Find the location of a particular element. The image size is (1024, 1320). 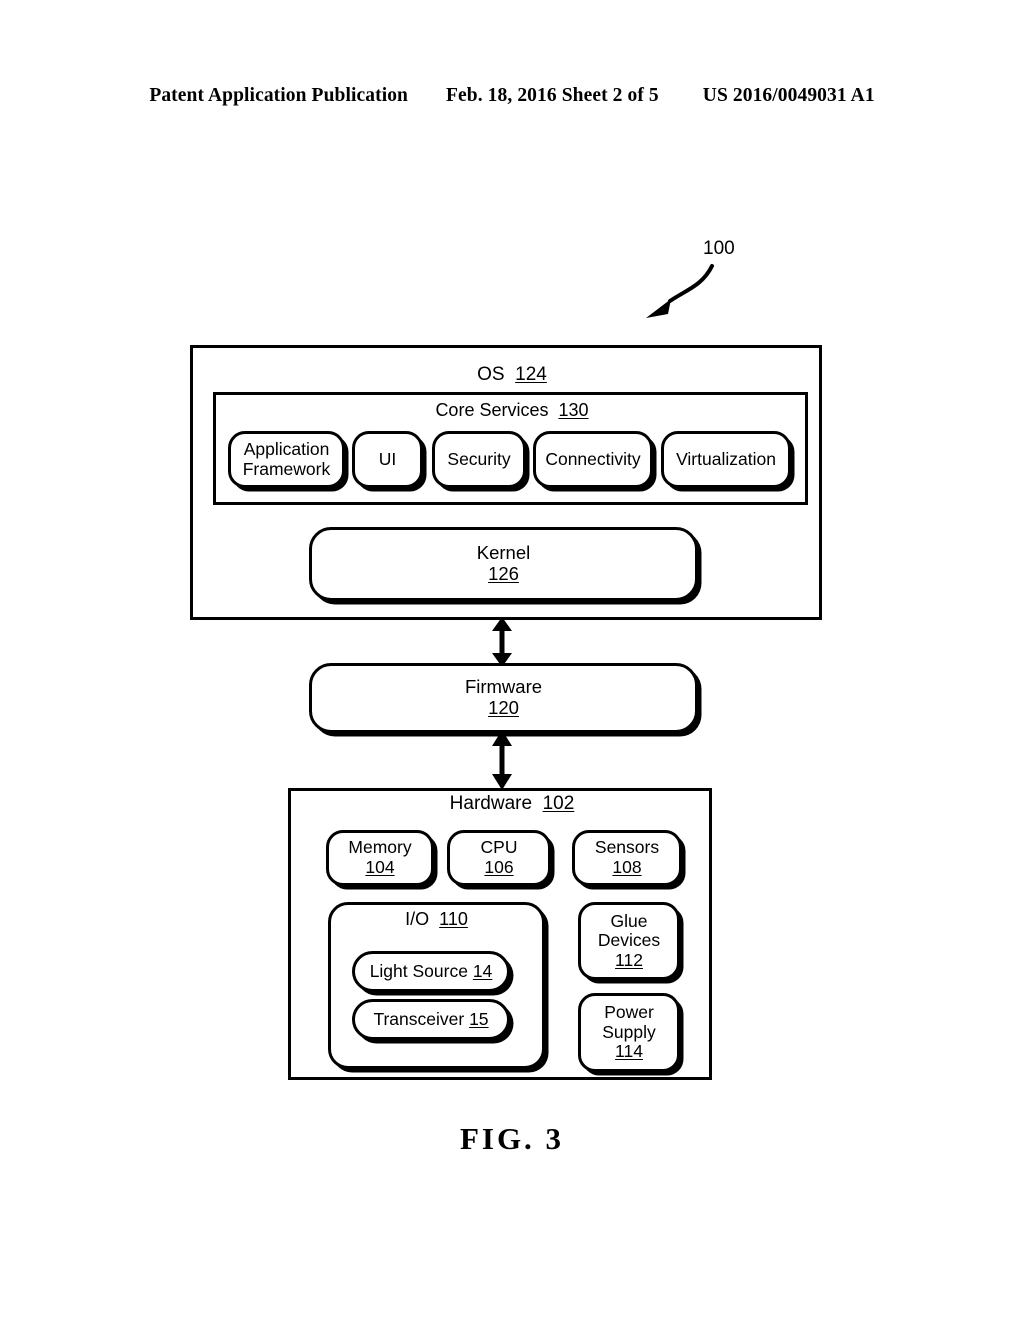

io-title-text: I/O is located at coordinates (417, 919).